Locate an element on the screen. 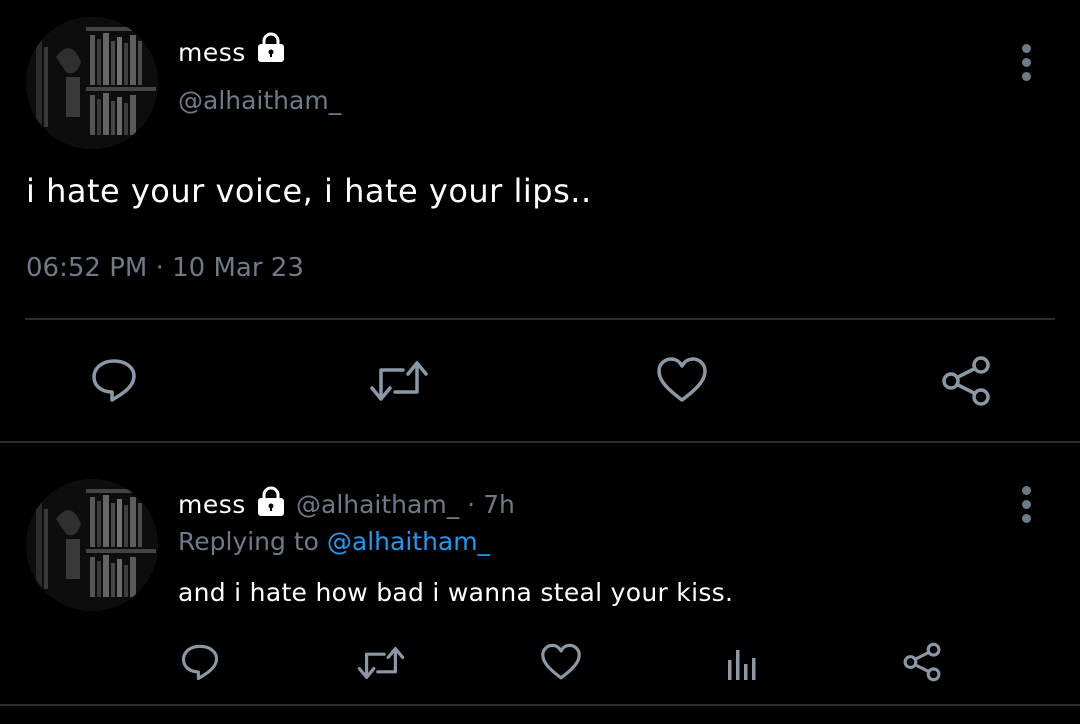 The height and width of the screenshot is (724, 1080). tweet-time: 06:52 PM is located at coordinates (87, 268).